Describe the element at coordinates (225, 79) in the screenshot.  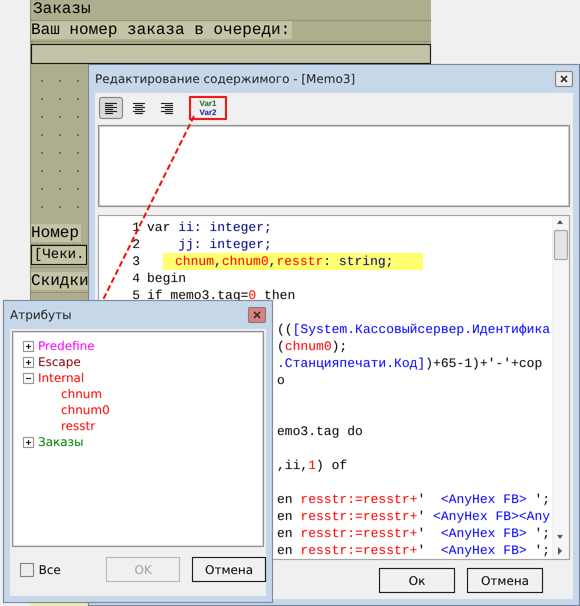
I see `window-title: Редактирование содержимого - [Memo3]` at that location.